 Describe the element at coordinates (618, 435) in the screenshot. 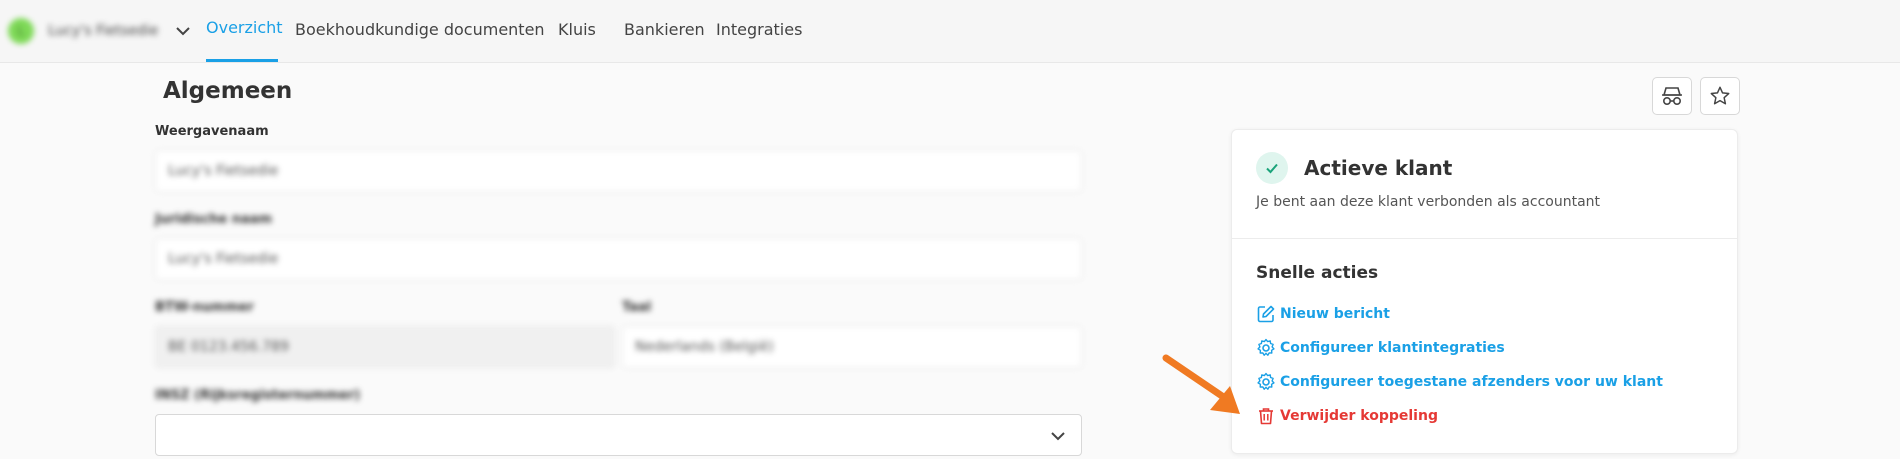

I see `ssn-select` at that location.